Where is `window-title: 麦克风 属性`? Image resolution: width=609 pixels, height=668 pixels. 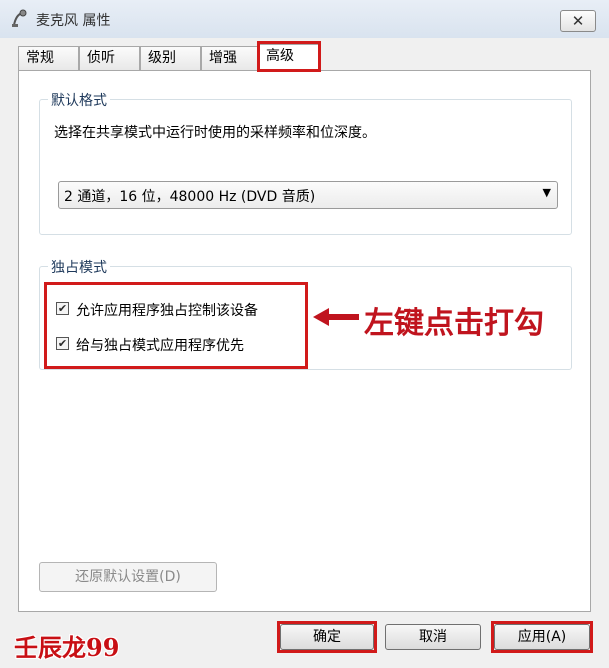
window-title: 麦克风 属性 is located at coordinates (73, 21).